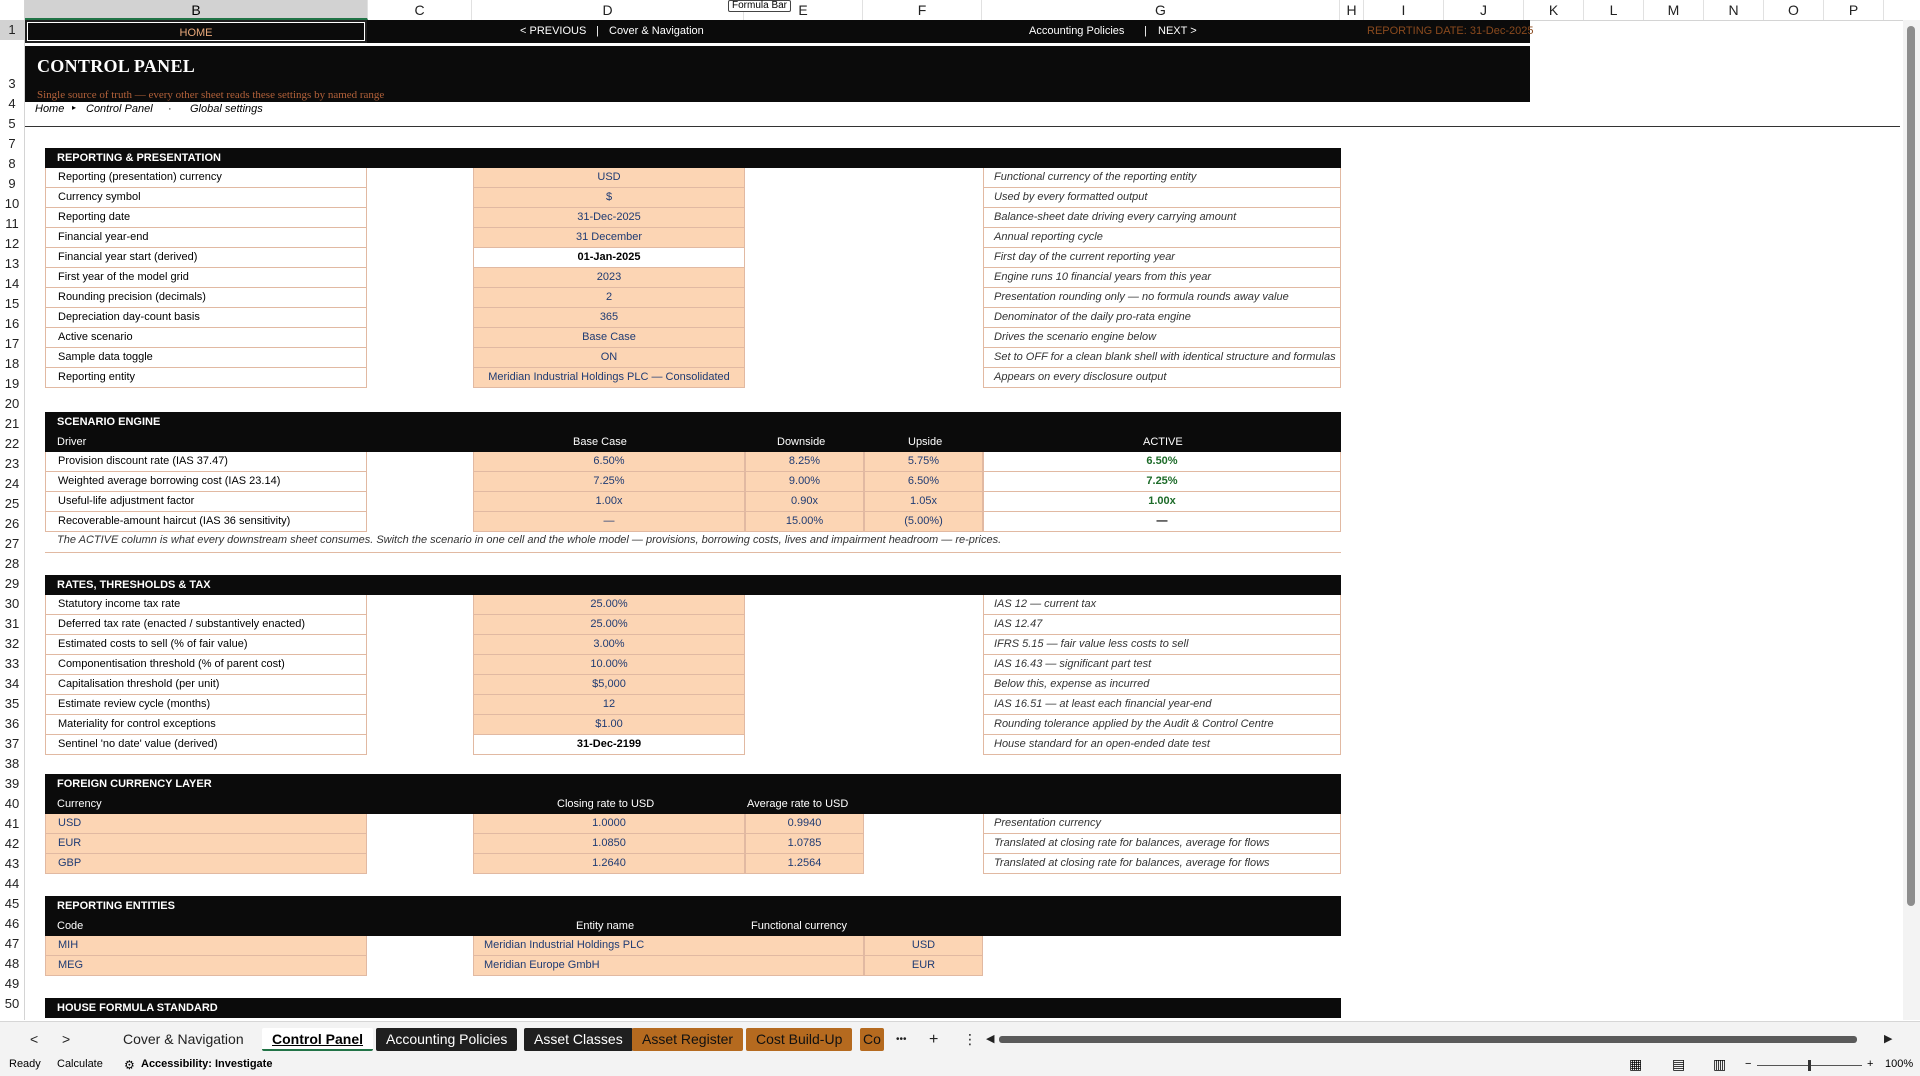 Image resolution: width=1920 pixels, height=1076 pixels. Describe the element at coordinates (12, 524) in the screenshot. I see `row-header-26: 26` at that location.